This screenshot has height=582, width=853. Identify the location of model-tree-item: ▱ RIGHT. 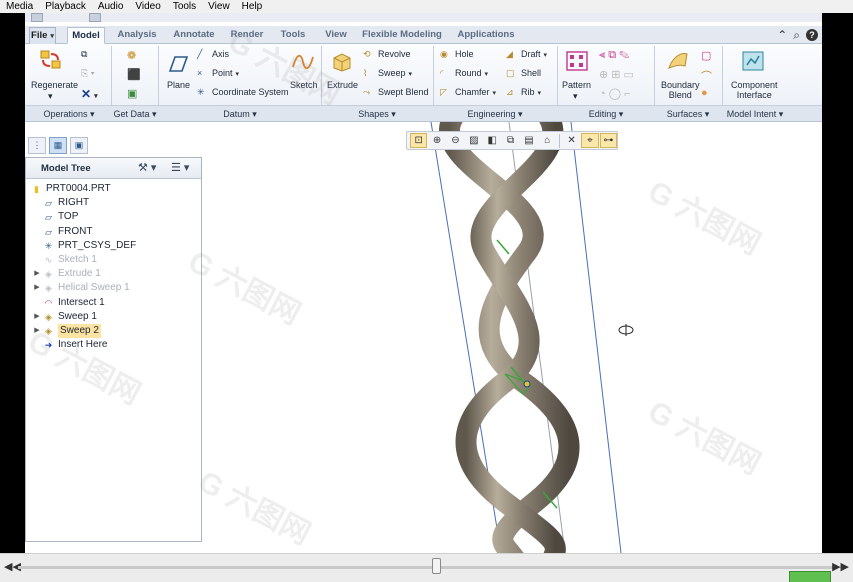
(60, 203).